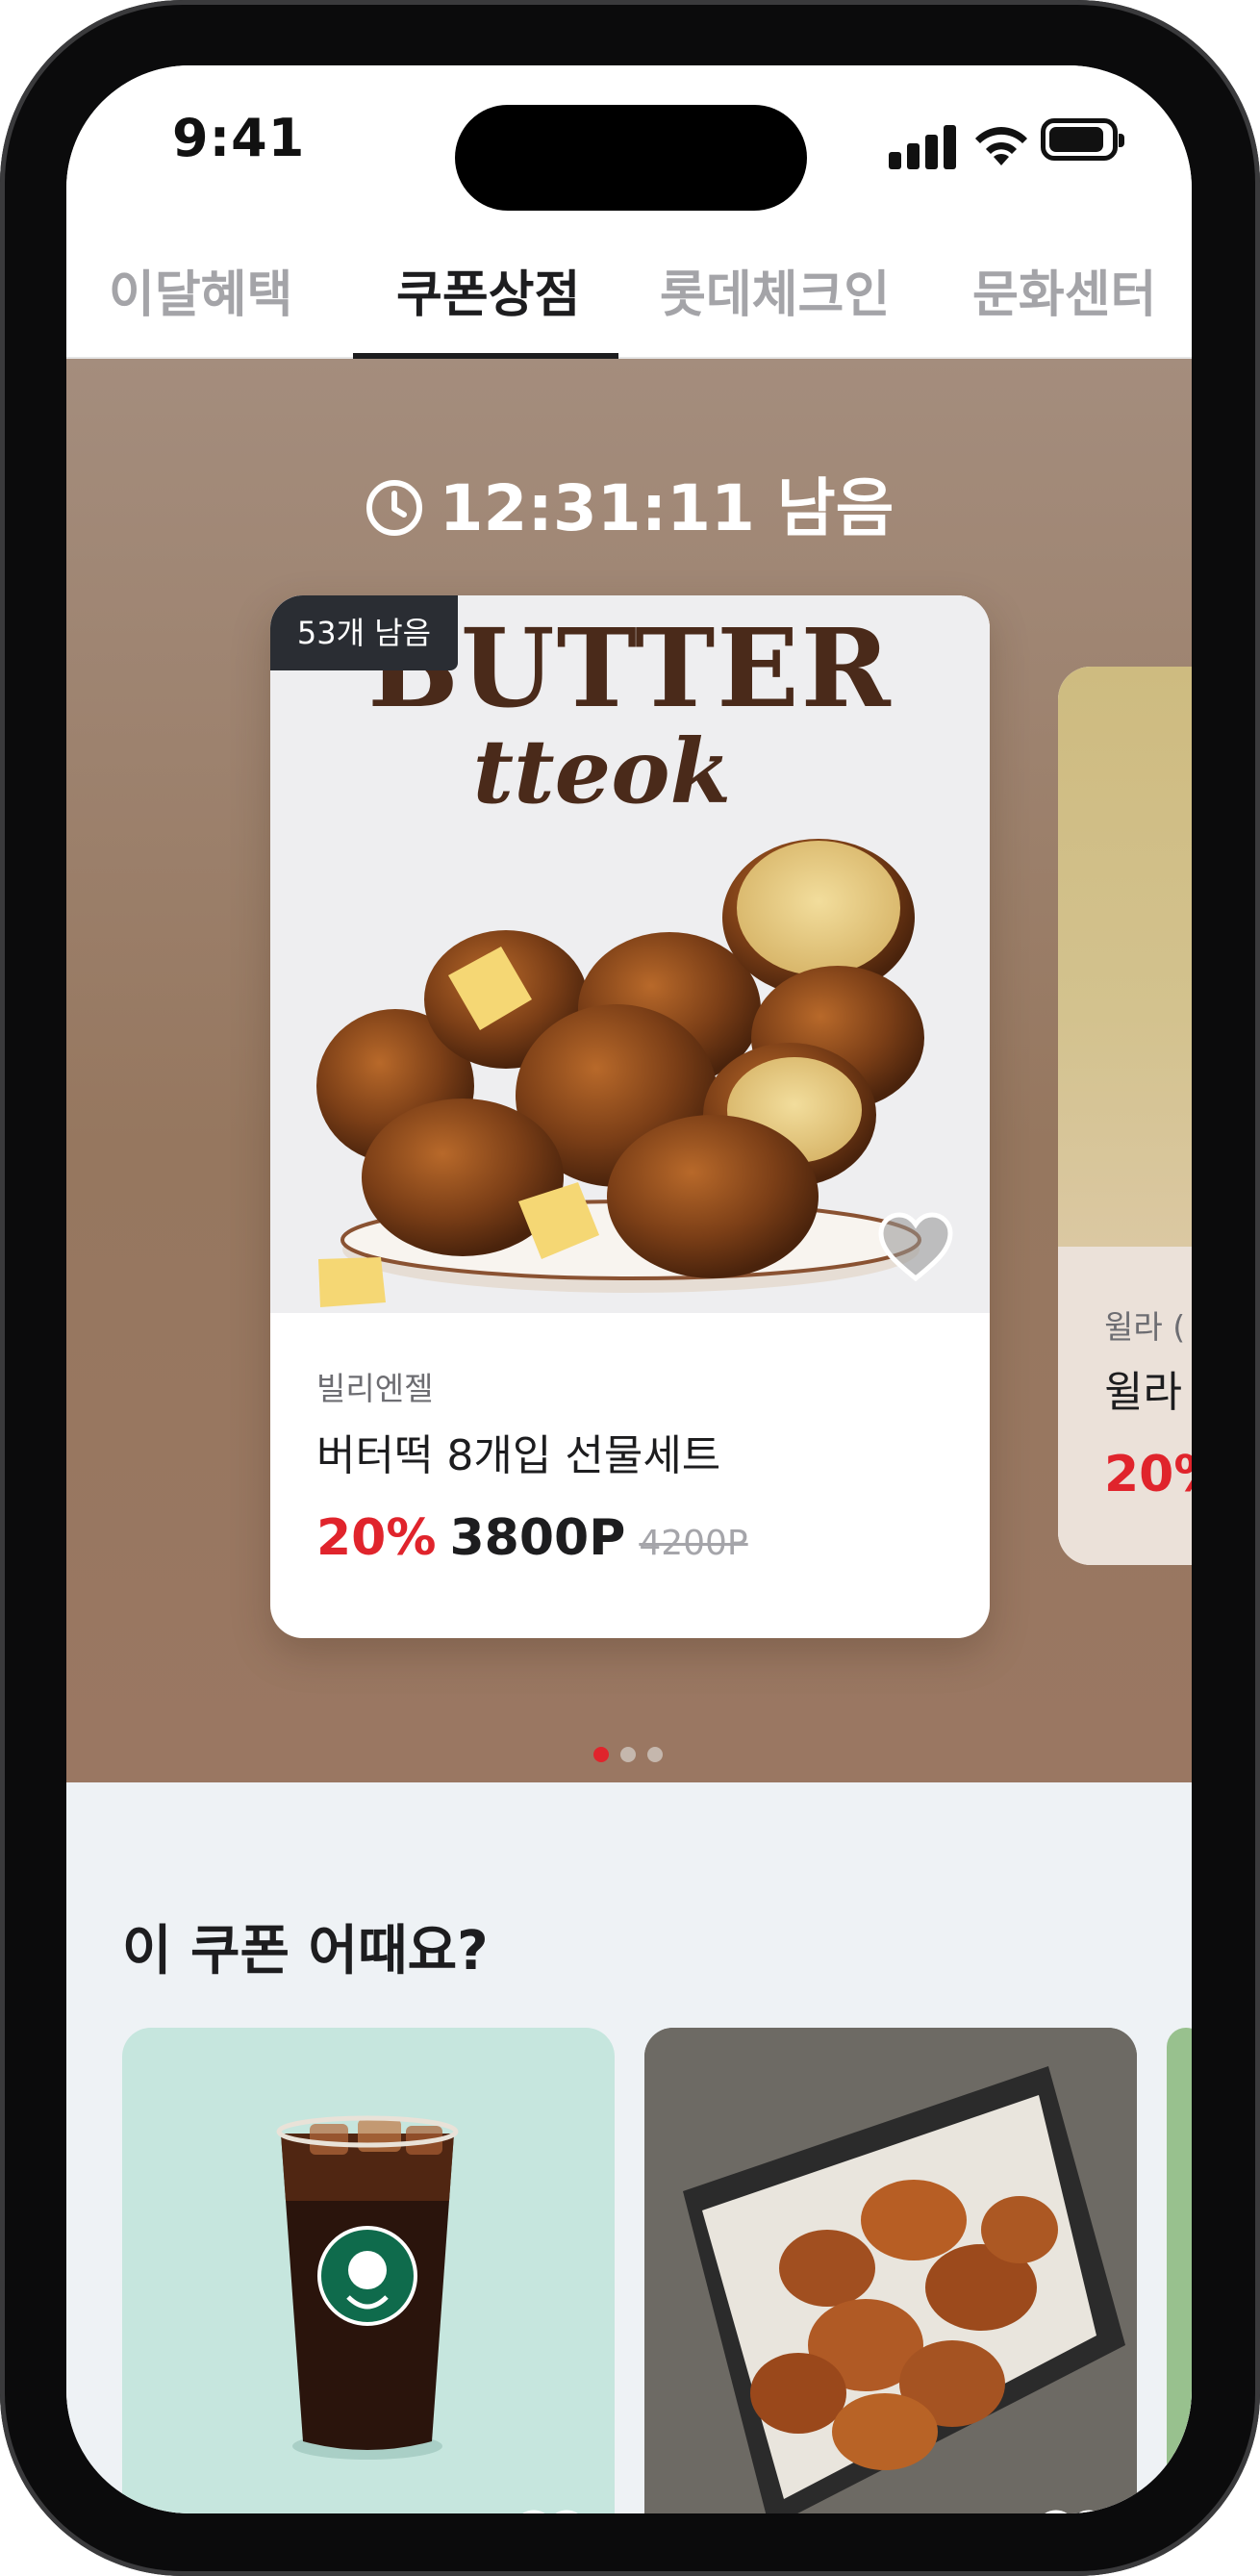 This screenshot has width=1260, height=2576. I want to click on tab-culture-center: 문화센터, so click(1064, 290).